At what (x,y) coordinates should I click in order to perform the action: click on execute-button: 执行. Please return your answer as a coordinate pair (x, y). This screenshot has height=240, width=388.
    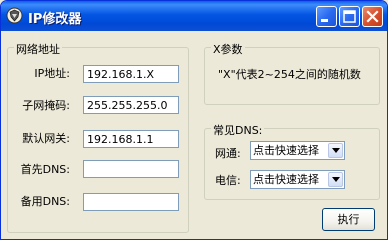
    Looking at the image, I should click on (348, 219).